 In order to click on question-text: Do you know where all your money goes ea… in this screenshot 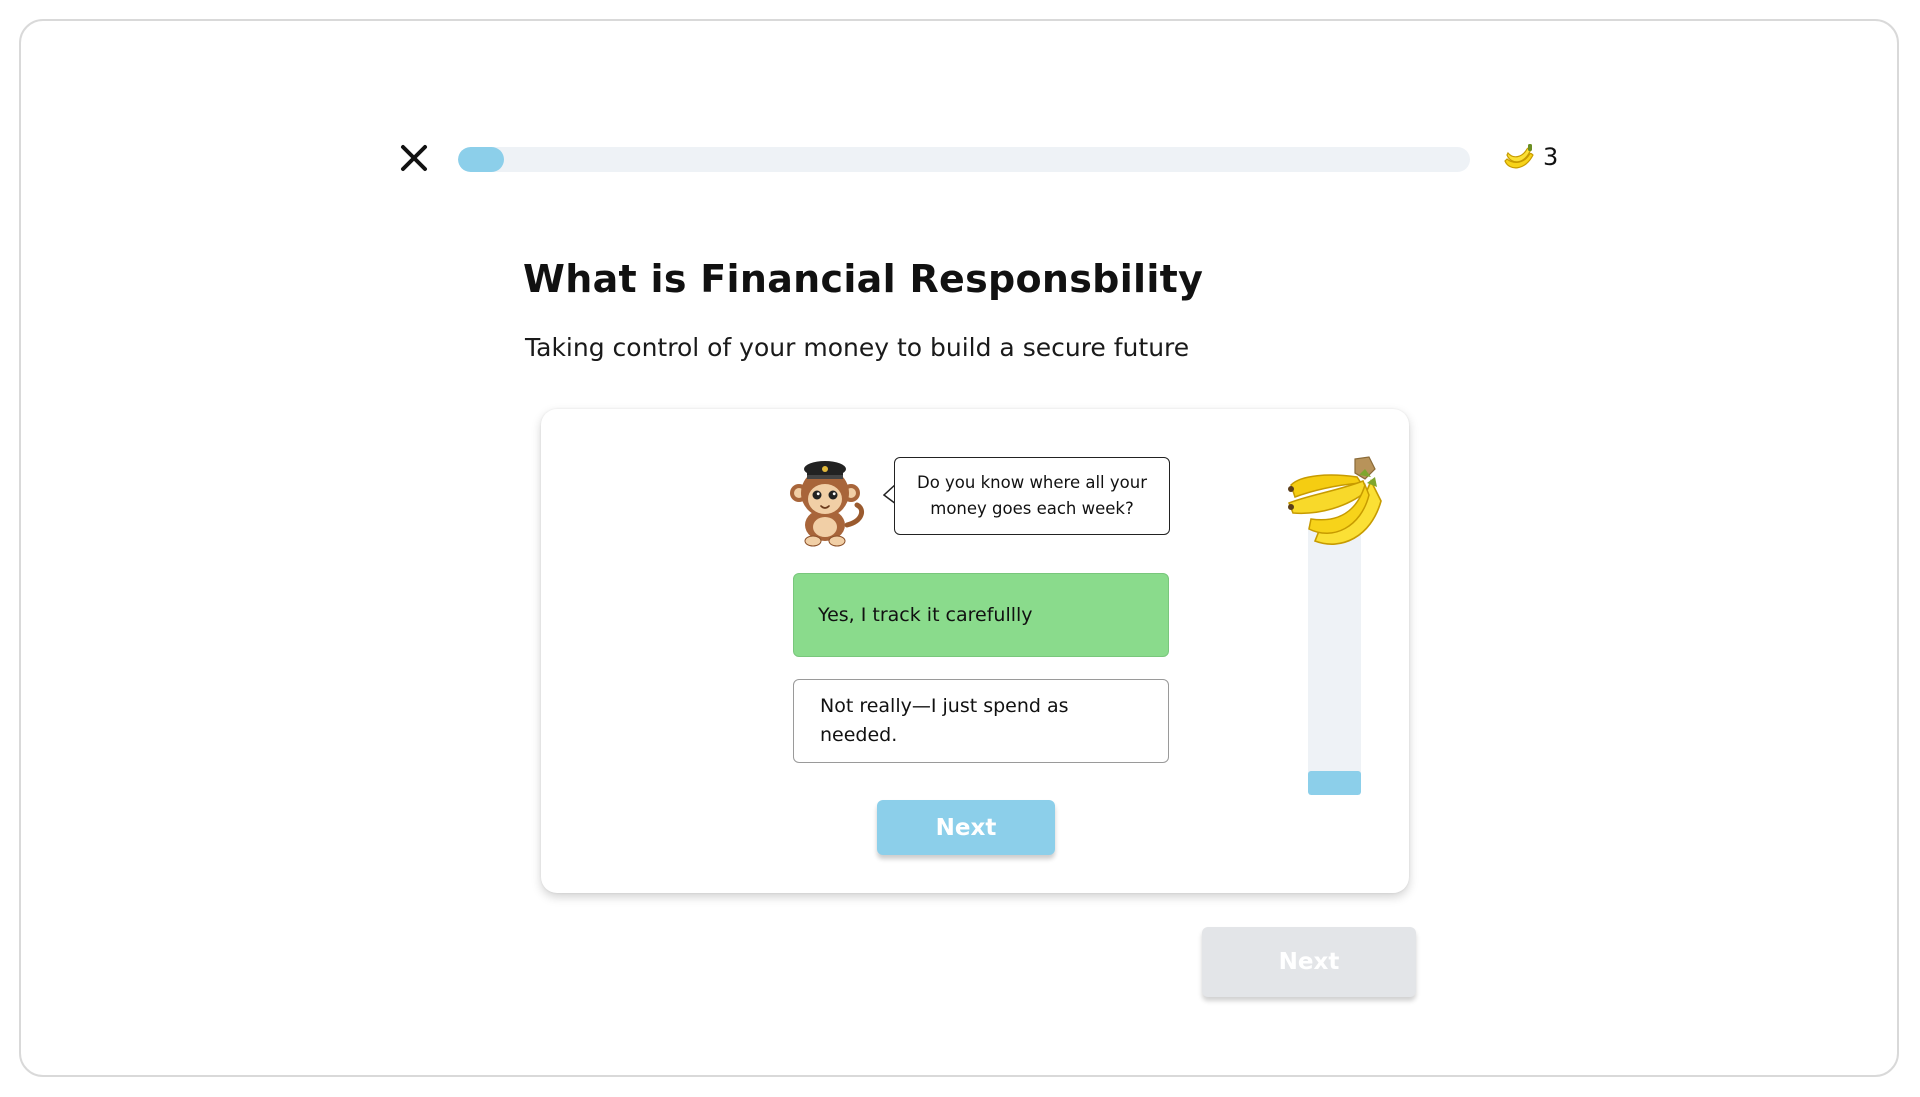, I will do `click(1031, 495)`.